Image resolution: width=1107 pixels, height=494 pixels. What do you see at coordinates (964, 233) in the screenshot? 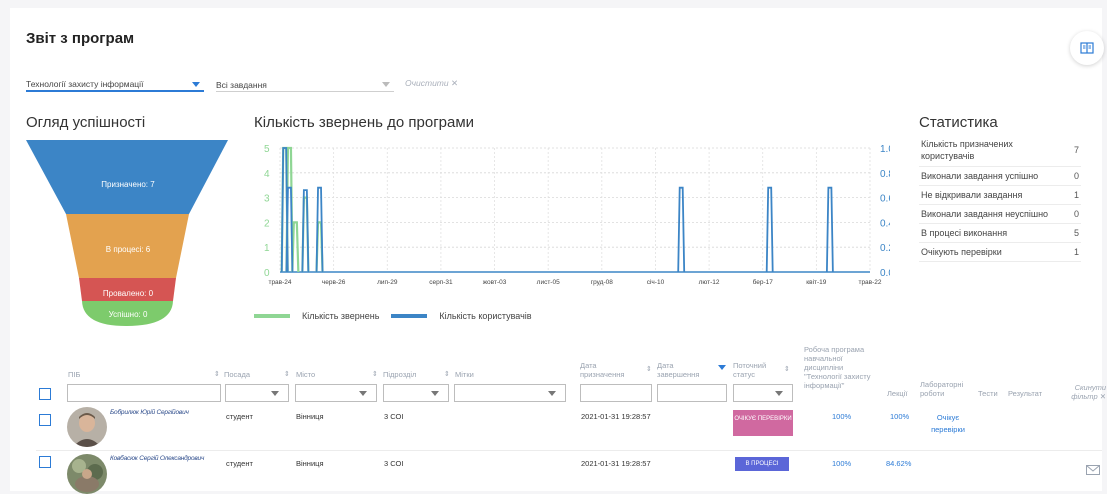
I see `stat-label: В процесі виконання` at bounding box center [964, 233].